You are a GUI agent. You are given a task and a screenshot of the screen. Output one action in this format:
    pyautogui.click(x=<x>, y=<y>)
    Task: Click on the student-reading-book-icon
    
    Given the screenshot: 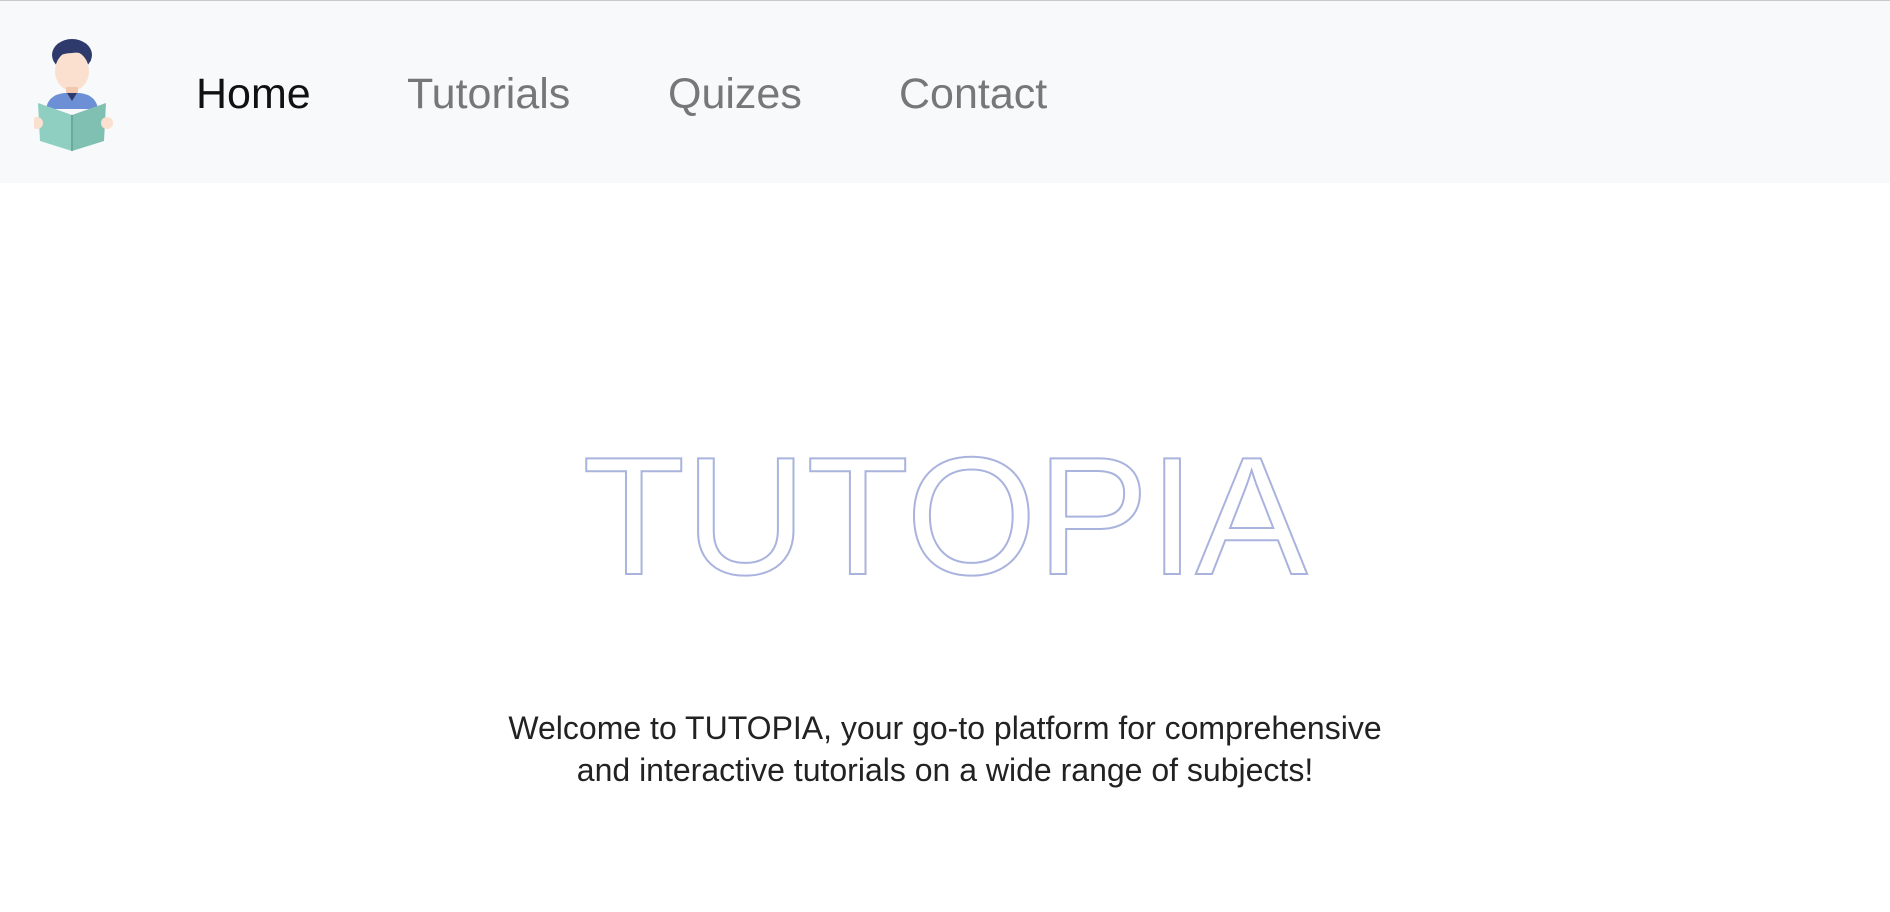 What is the action you would take?
    pyautogui.click(x=72, y=95)
    